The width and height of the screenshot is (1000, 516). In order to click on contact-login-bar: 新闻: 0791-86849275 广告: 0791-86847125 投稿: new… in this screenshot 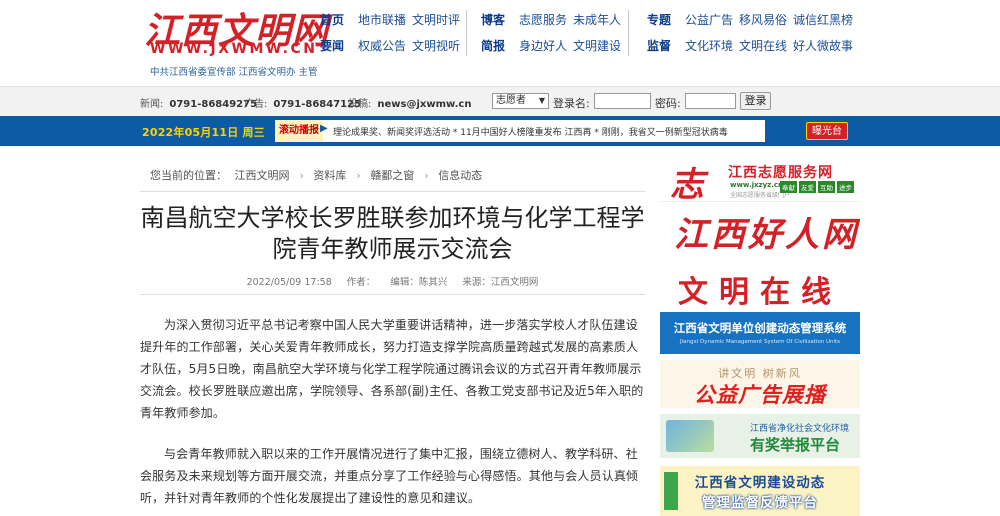, I will do `click(500, 101)`.